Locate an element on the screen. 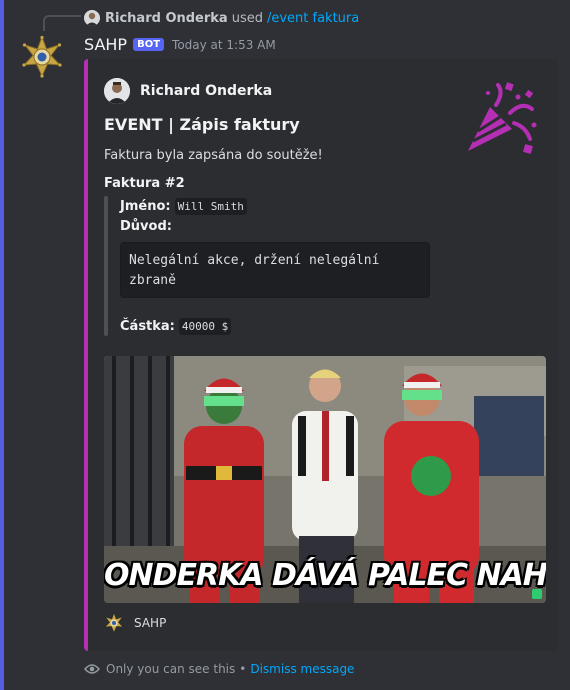 This screenshot has width=570, height=690. message-timestamp: Today at 1:53 AM is located at coordinates (224, 45).